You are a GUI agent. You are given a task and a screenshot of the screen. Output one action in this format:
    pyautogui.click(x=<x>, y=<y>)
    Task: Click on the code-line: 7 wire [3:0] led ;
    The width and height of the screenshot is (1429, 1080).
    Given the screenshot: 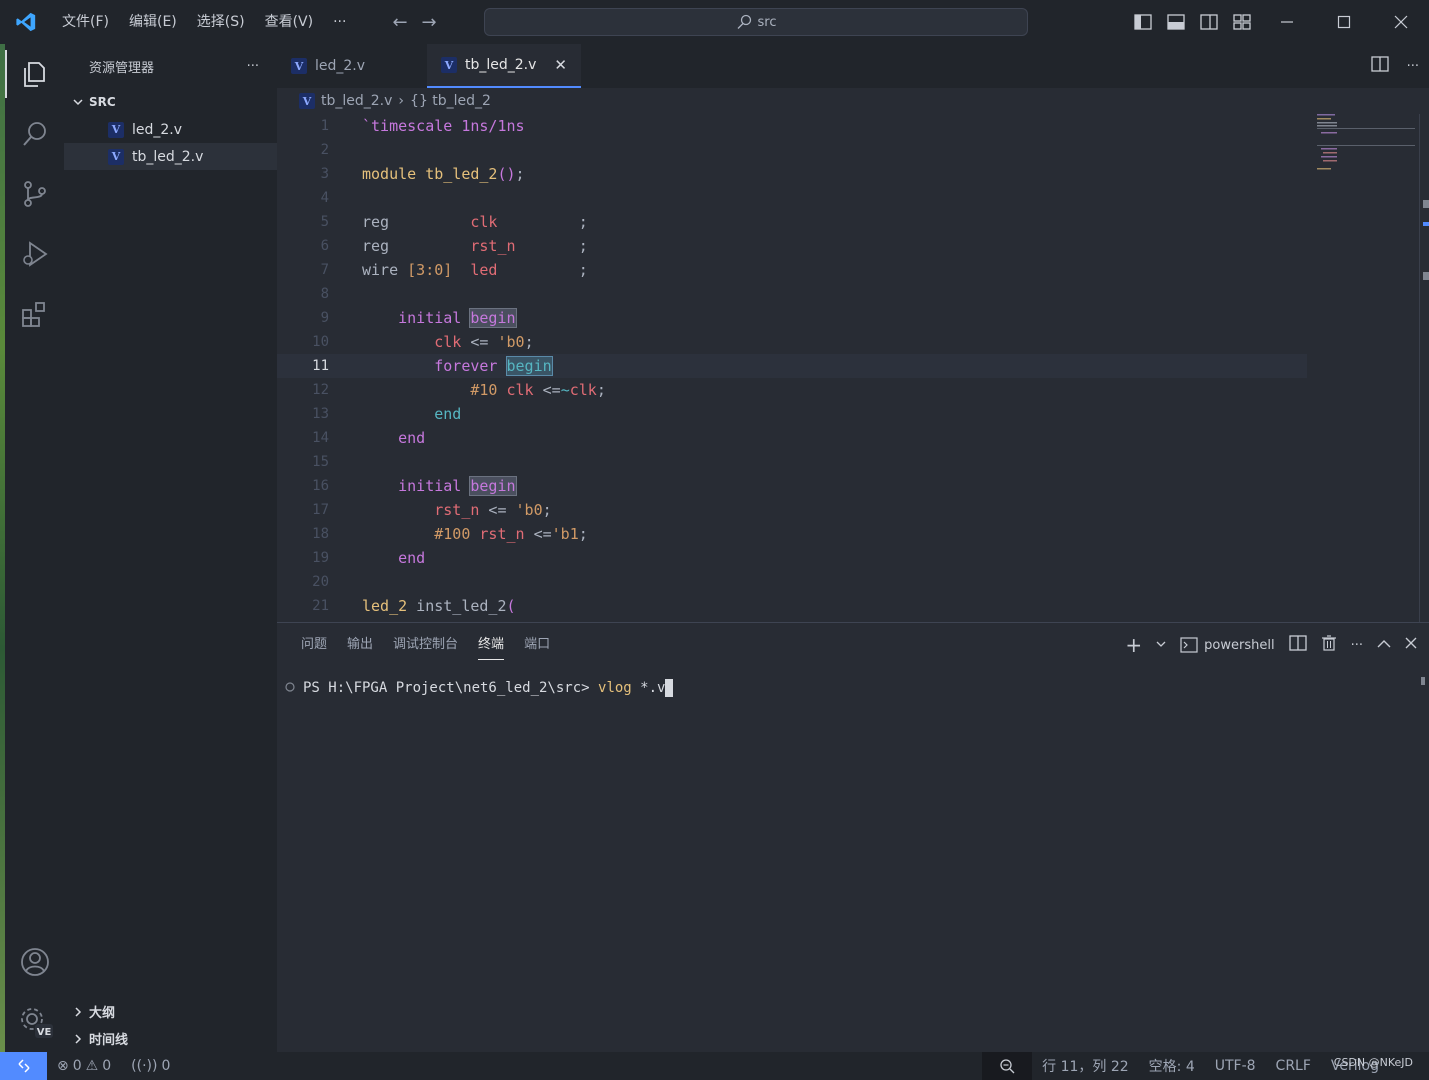 What is the action you would take?
    pyautogui.click(x=792, y=270)
    